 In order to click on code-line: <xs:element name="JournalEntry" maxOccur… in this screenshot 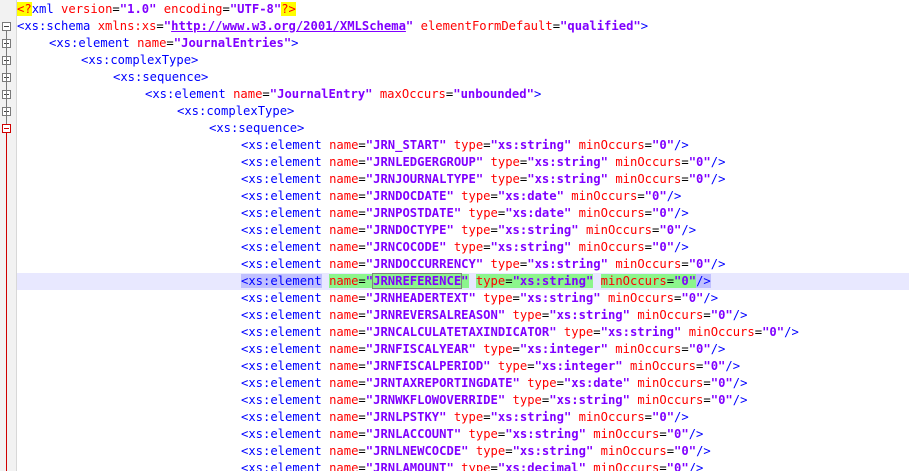, I will do `click(463, 94)`.